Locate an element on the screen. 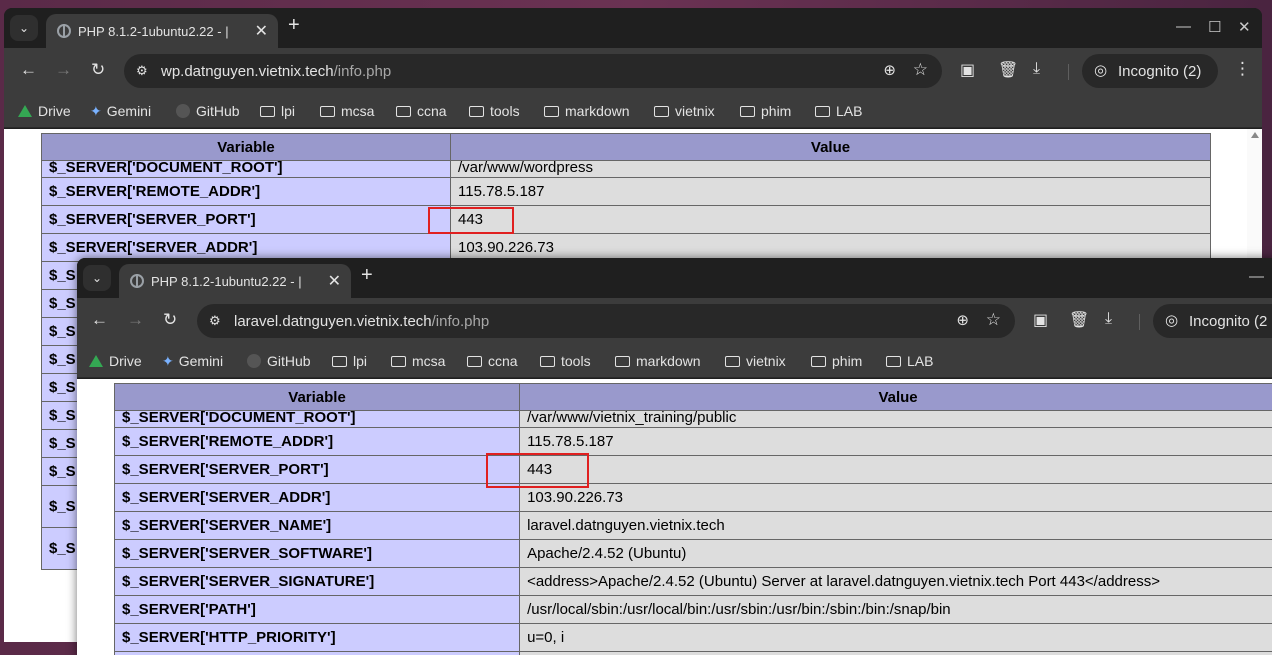 This screenshot has height=655, width=1272. table-row: $_SERVER['REMOTE_ADDR'] 115.78.5.187 is located at coordinates (692, 441).